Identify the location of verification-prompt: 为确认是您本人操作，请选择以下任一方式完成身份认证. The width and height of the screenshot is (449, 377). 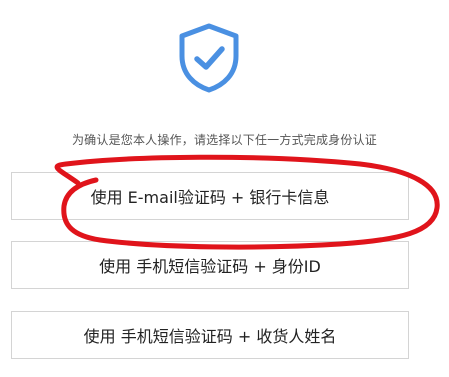
(224, 140).